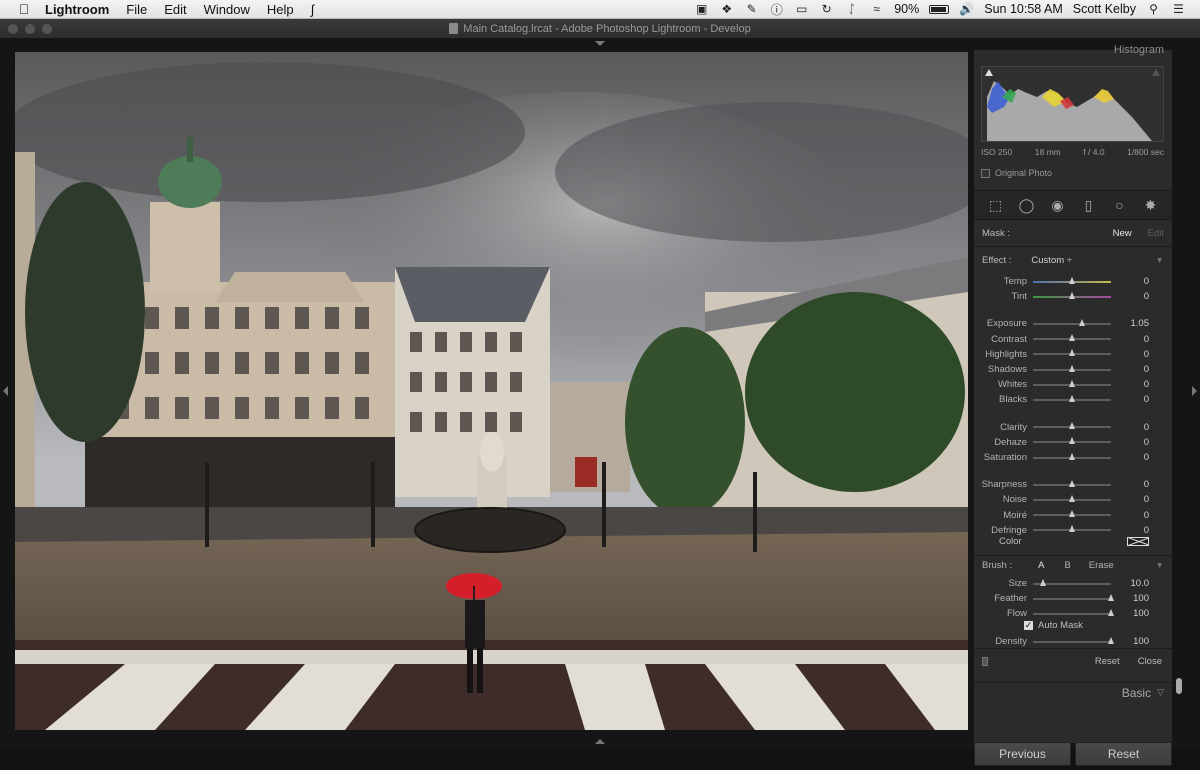  Describe the element at coordinates (1179, 686) in the screenshot. I see `panel-scrollbar` at that location.